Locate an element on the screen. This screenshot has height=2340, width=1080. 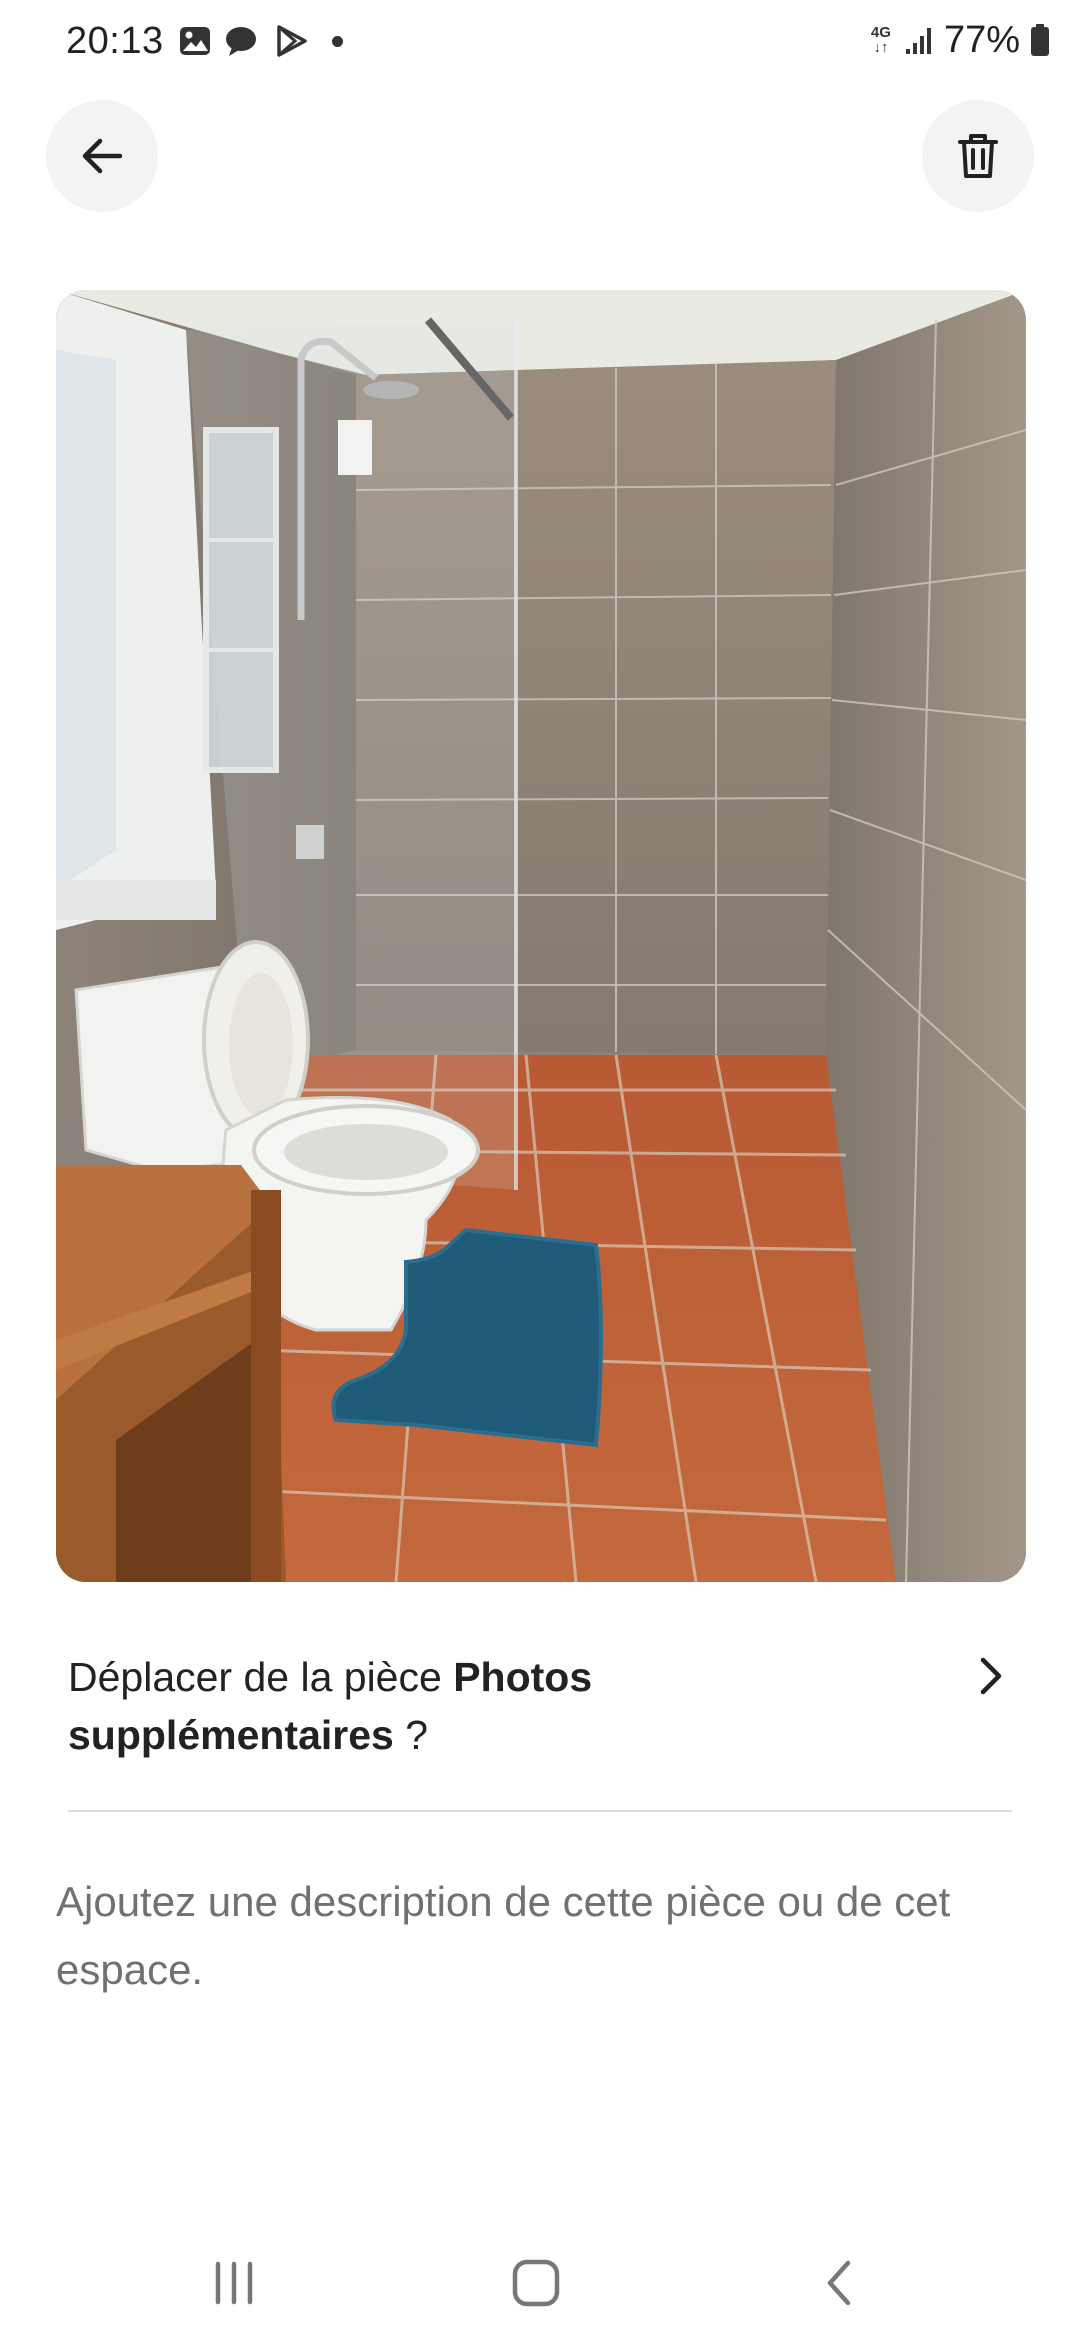
trash-icon is located at coordinates (978, 156).